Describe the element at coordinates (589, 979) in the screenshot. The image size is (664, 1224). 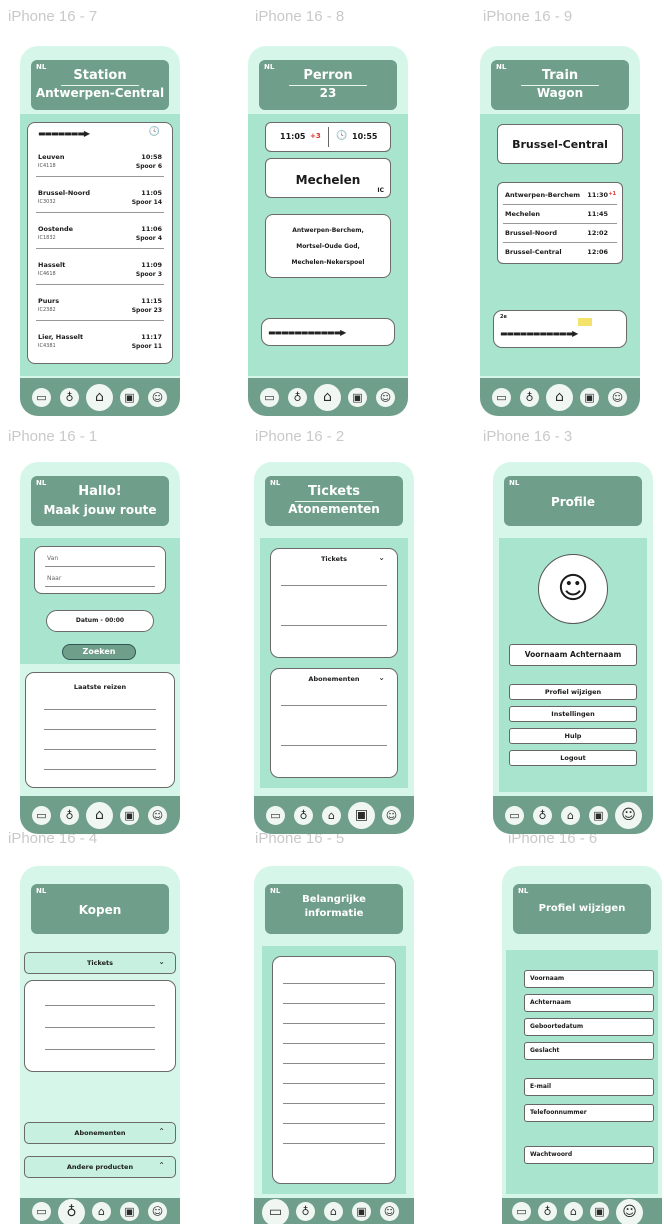
I see `first-name-field: Voornaam` at that location.